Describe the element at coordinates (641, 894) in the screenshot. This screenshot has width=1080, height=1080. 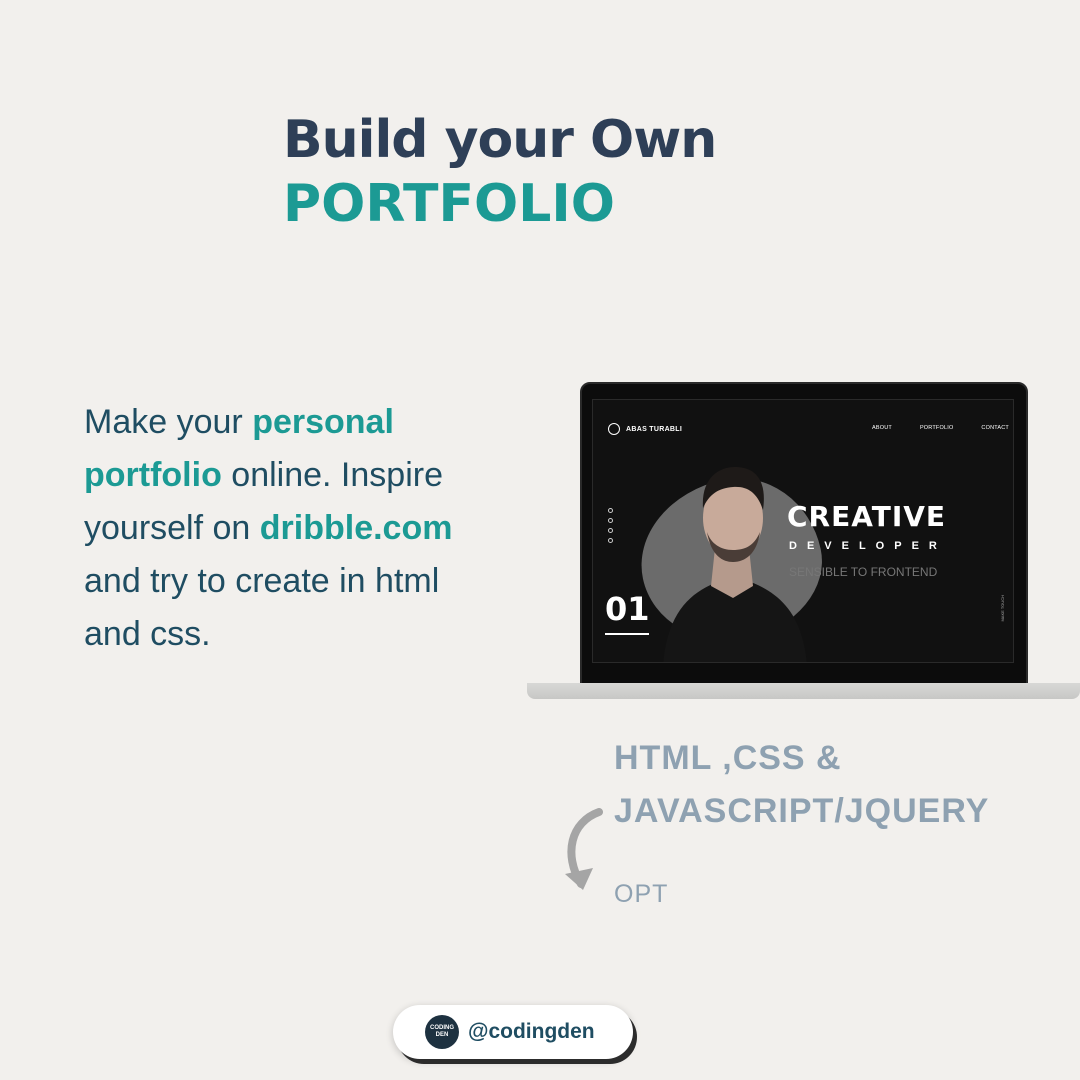
I see `opt-label: OPT` at that location.